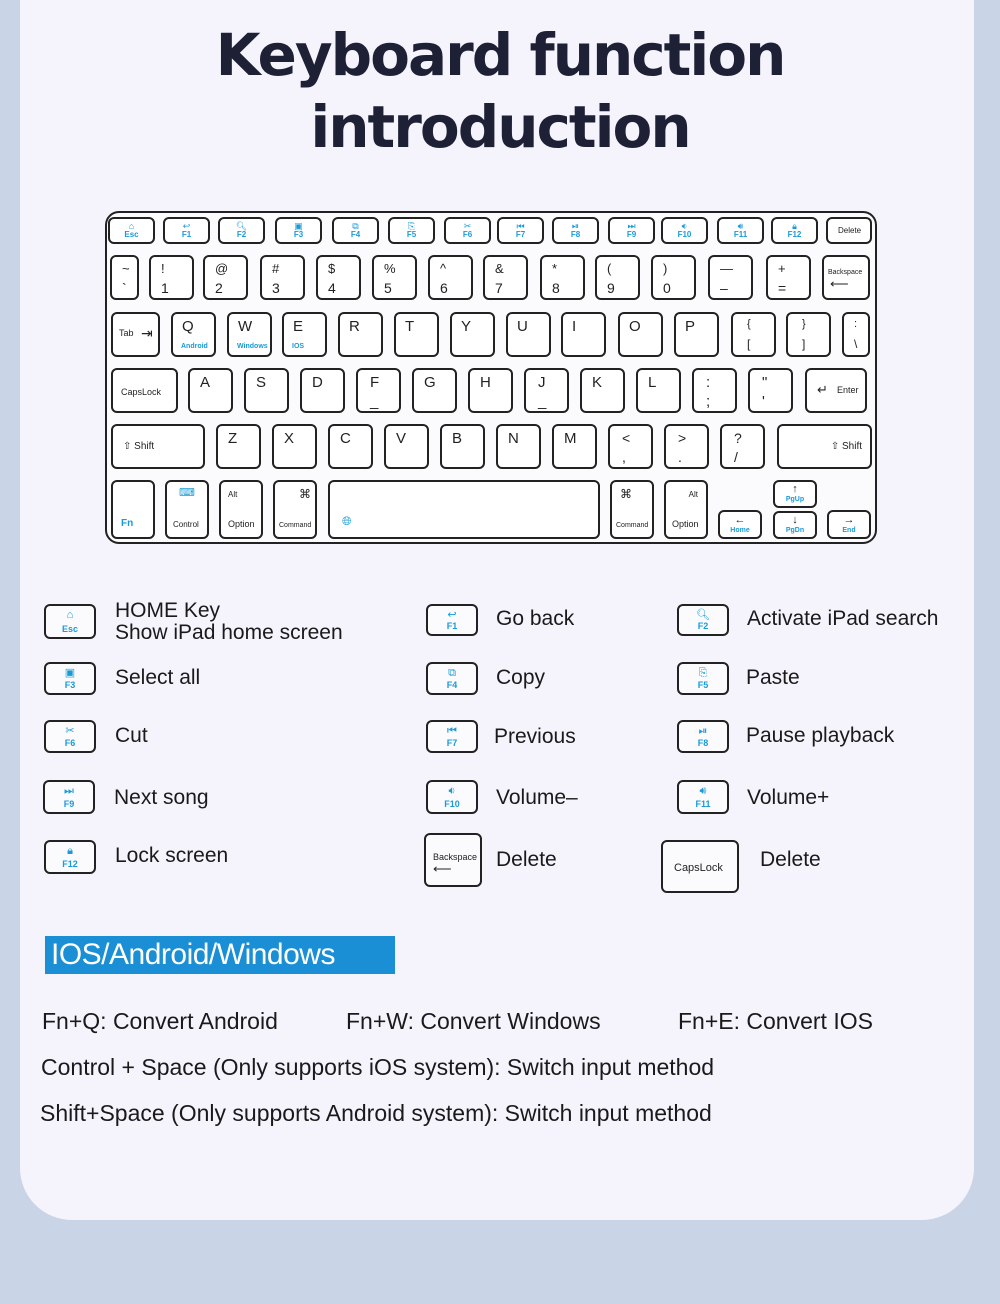 This screenshot has height=1304, width=1000. Describe the element at coordinates (360, 334) in the screenshot. I see `key-r: R` at that location.